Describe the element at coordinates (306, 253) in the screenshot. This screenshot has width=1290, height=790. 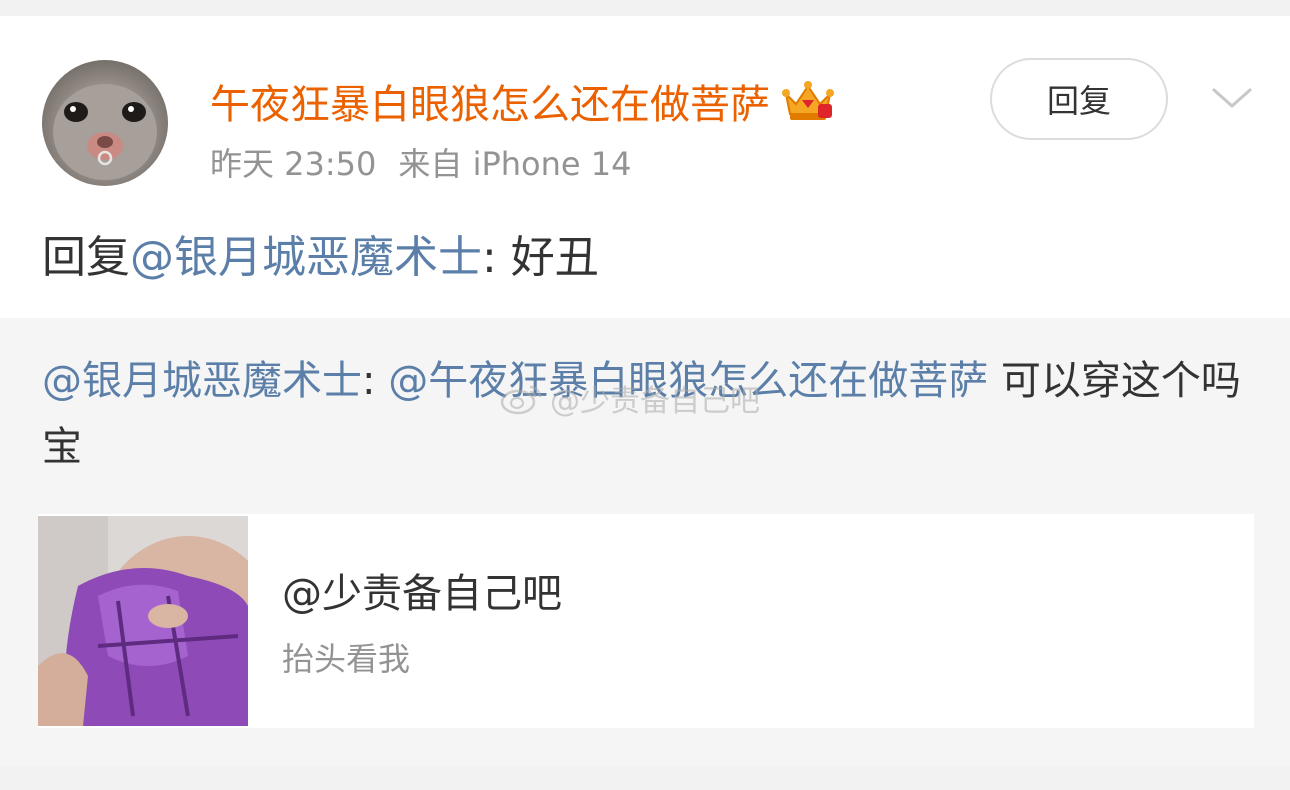
I see `reply-mention-link: @银月城恶魔术士` at that location.